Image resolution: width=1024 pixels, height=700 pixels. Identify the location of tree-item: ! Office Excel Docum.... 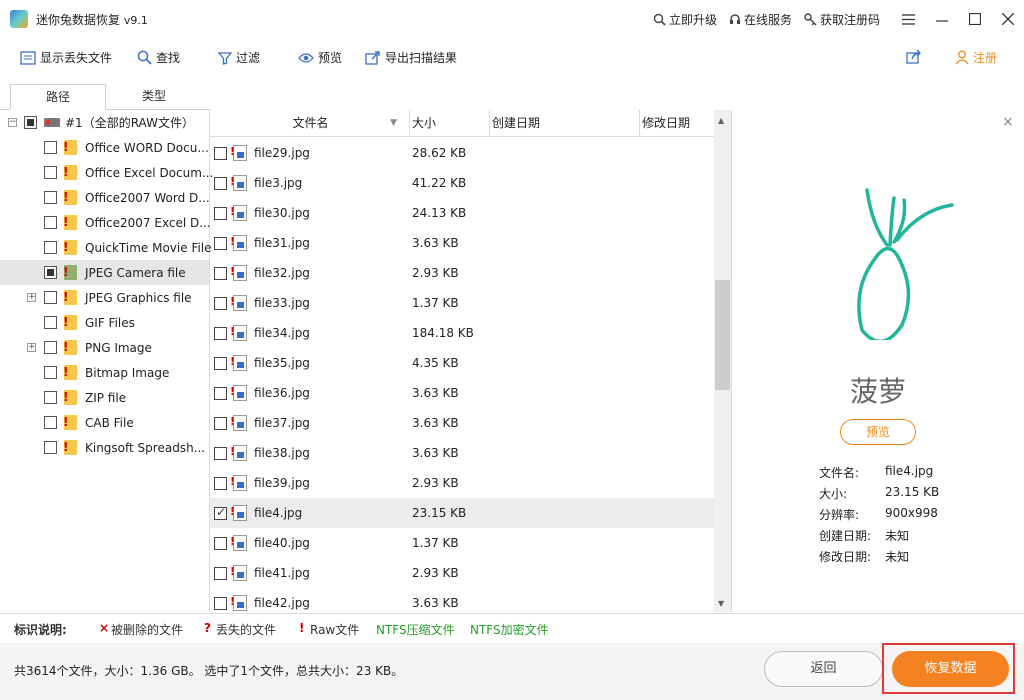
(106, 172).